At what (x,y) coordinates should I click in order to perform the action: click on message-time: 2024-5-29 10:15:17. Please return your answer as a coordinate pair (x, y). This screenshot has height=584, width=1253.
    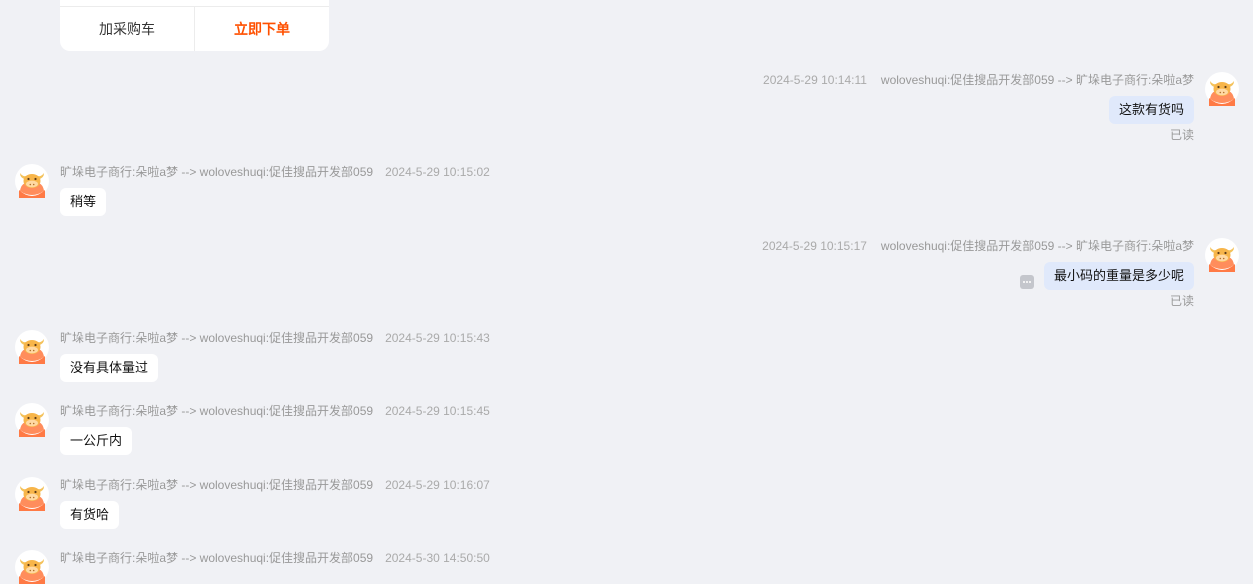
    Looking at the image, I should click on (814, 246).